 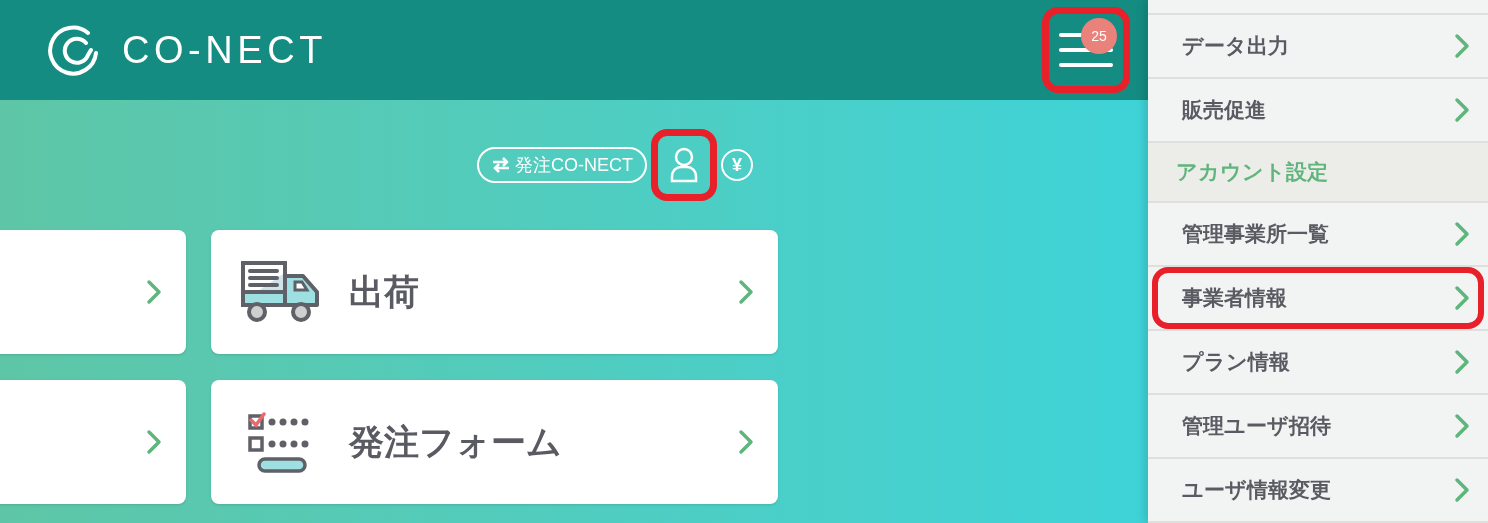 What do you see at coordinates (1318, 298) in the screenshot?
I see `sidebar-link: 事業者情報` at bounding box center [1318, 298].